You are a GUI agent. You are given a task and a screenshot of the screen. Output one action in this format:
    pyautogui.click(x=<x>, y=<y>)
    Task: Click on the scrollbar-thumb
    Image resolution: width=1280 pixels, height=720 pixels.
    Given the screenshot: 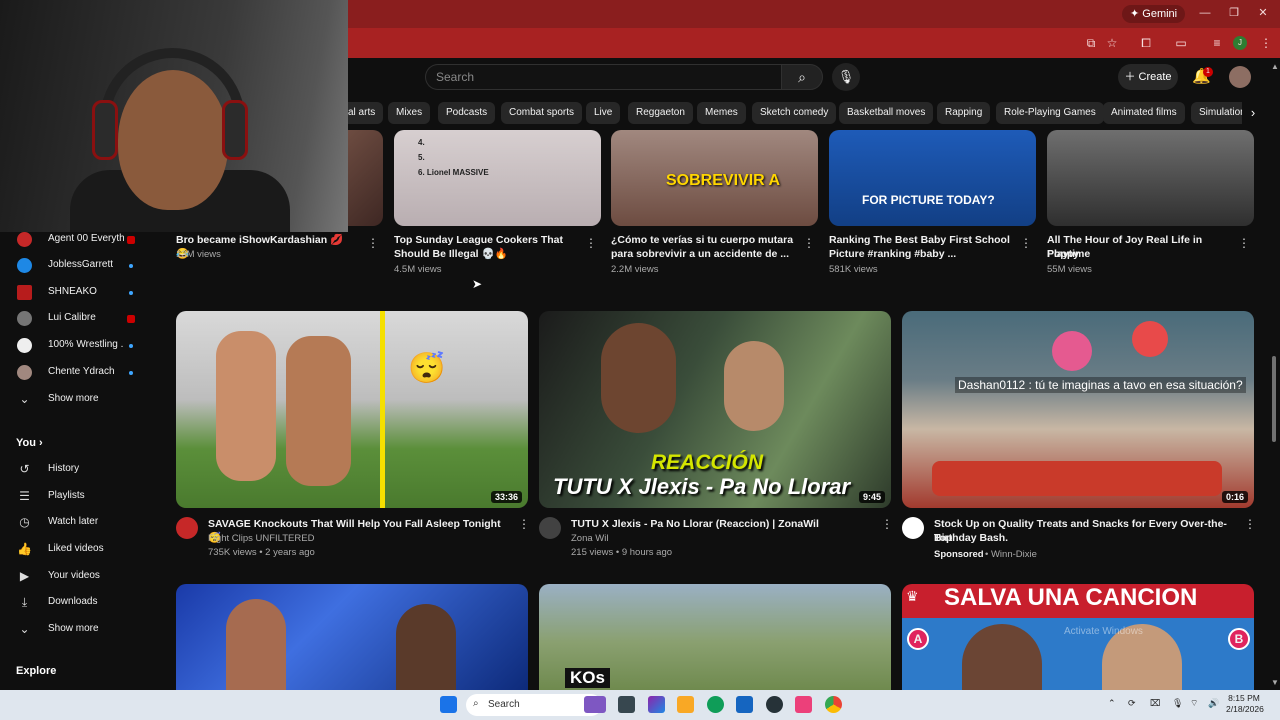 What is the action you would take?
    pyautogui.click(x=1274, y=399)
    